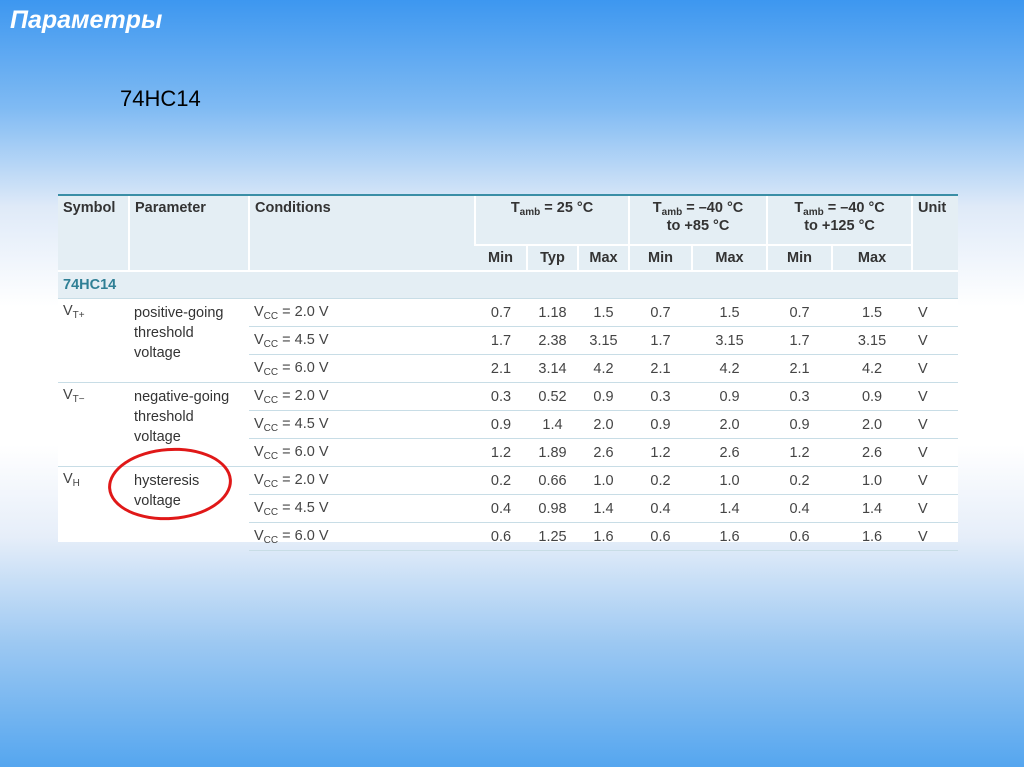  I want to click on slide-title: Параметры, so click(86, 20).